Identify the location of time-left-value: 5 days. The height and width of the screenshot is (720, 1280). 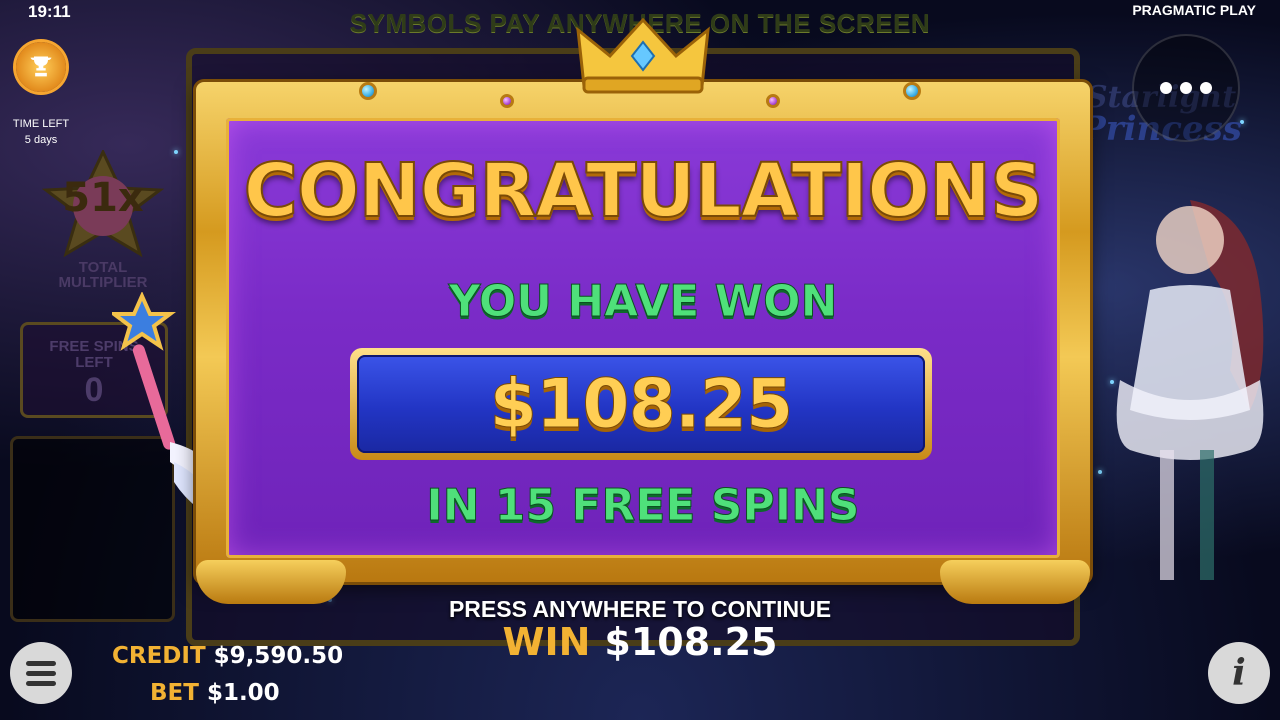
(41, 140).